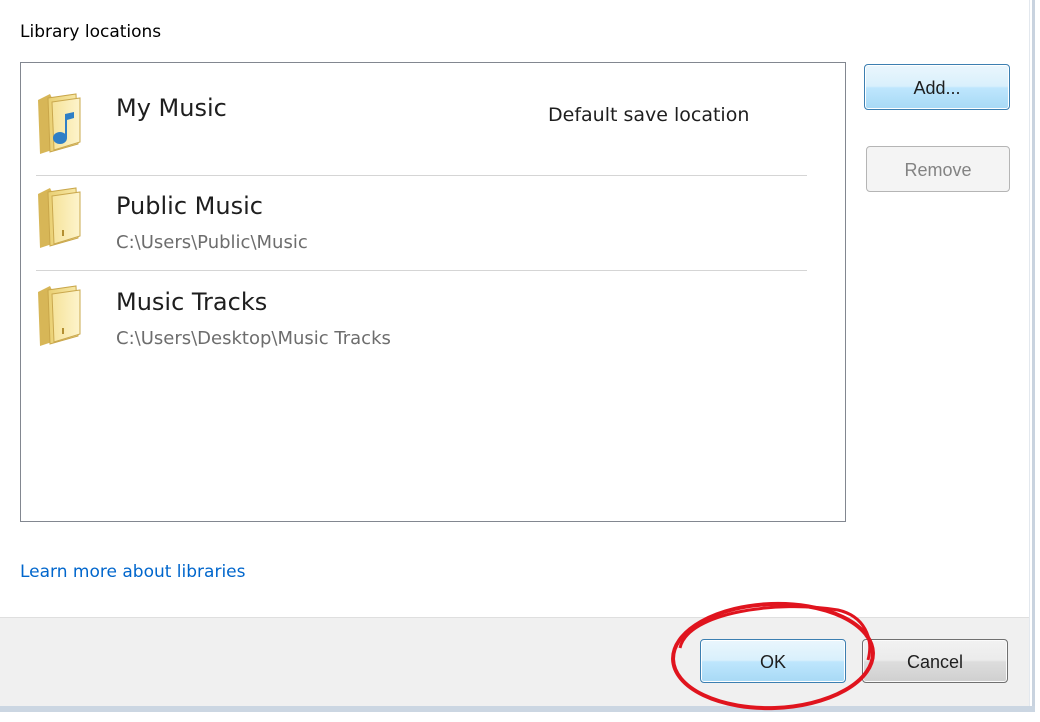 This screenshot has width=1040, height=722. Describe the element at coordinates (773, 661) in the screenshot. I see `ok-button: OK` at that location.